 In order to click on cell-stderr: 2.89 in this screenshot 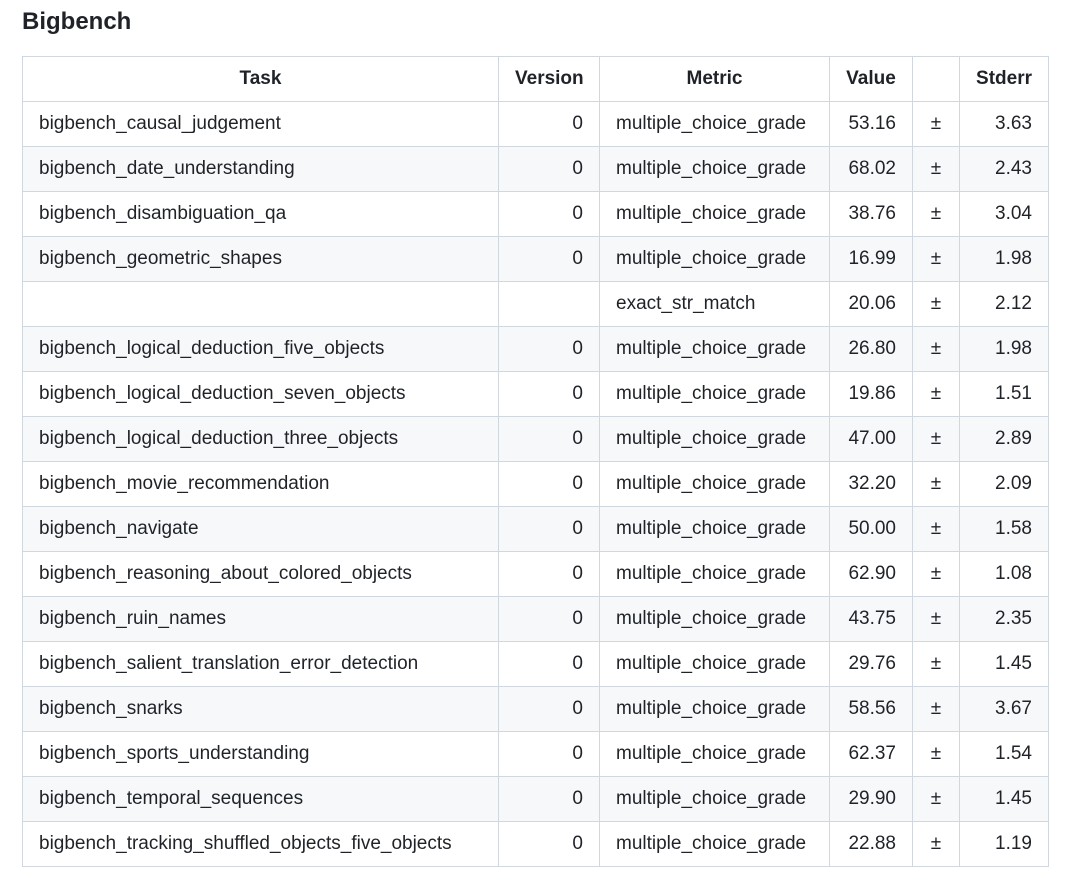, I will do `click(1004, 439)`.